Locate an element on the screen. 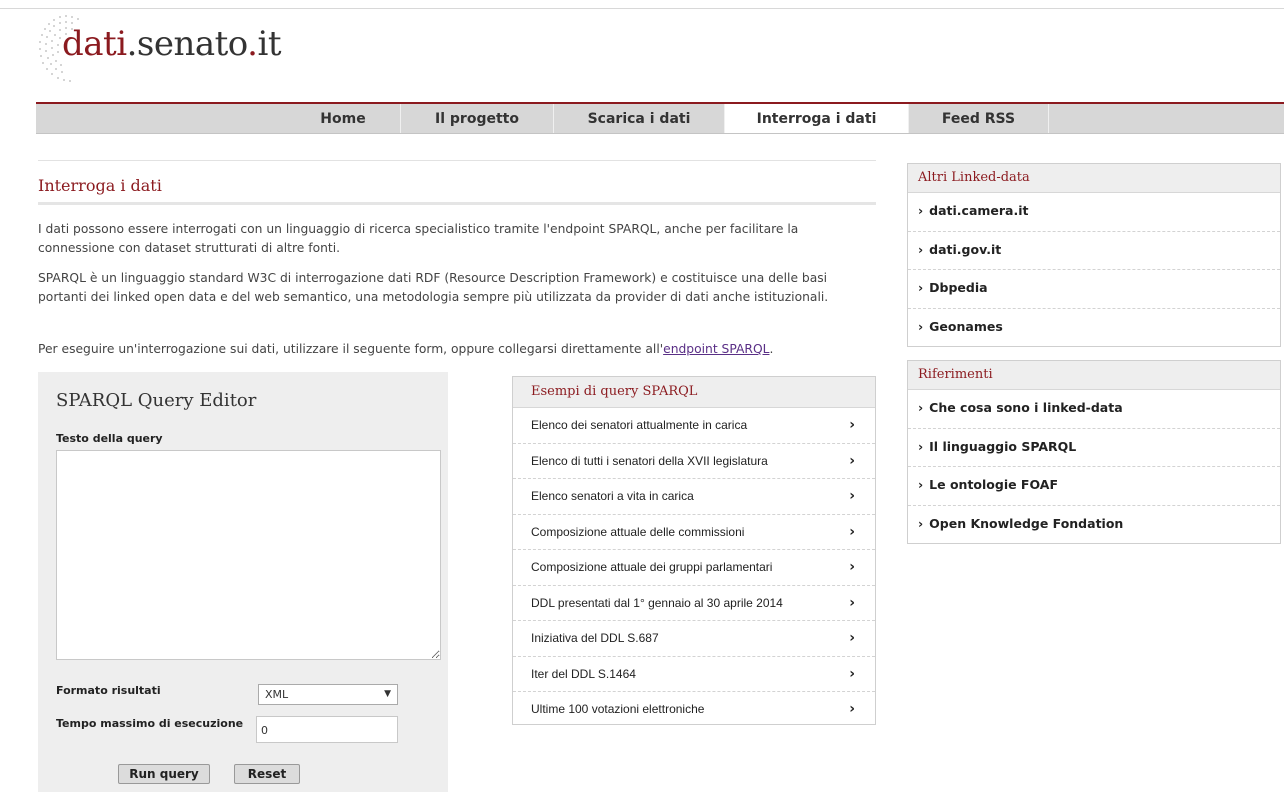 The image size is (1284, 792). format-label: Formato risultati is located at coordinates (108, 690).